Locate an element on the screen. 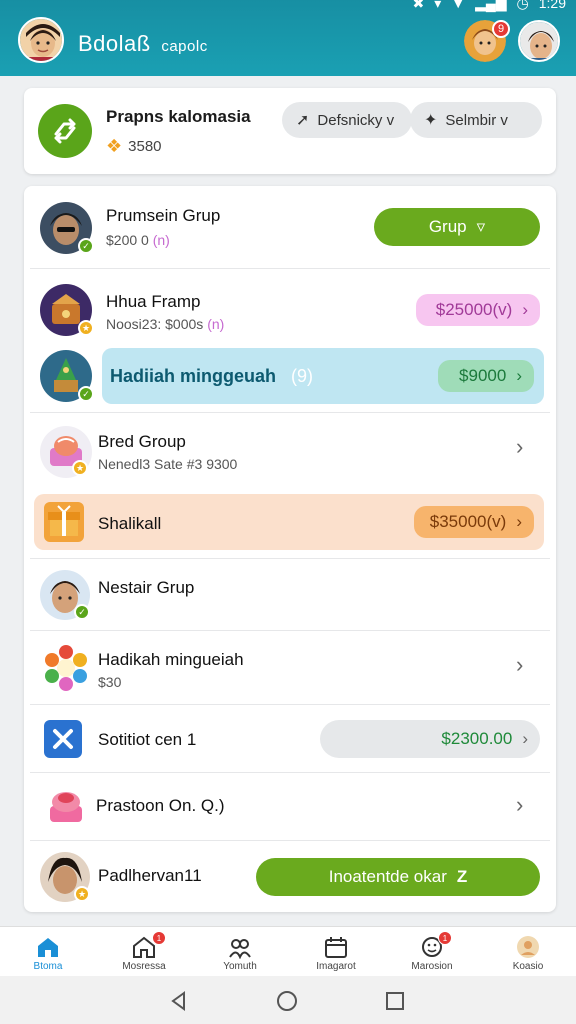  action-button: Inoatentde okar Z is located at coordinates (398, 877).